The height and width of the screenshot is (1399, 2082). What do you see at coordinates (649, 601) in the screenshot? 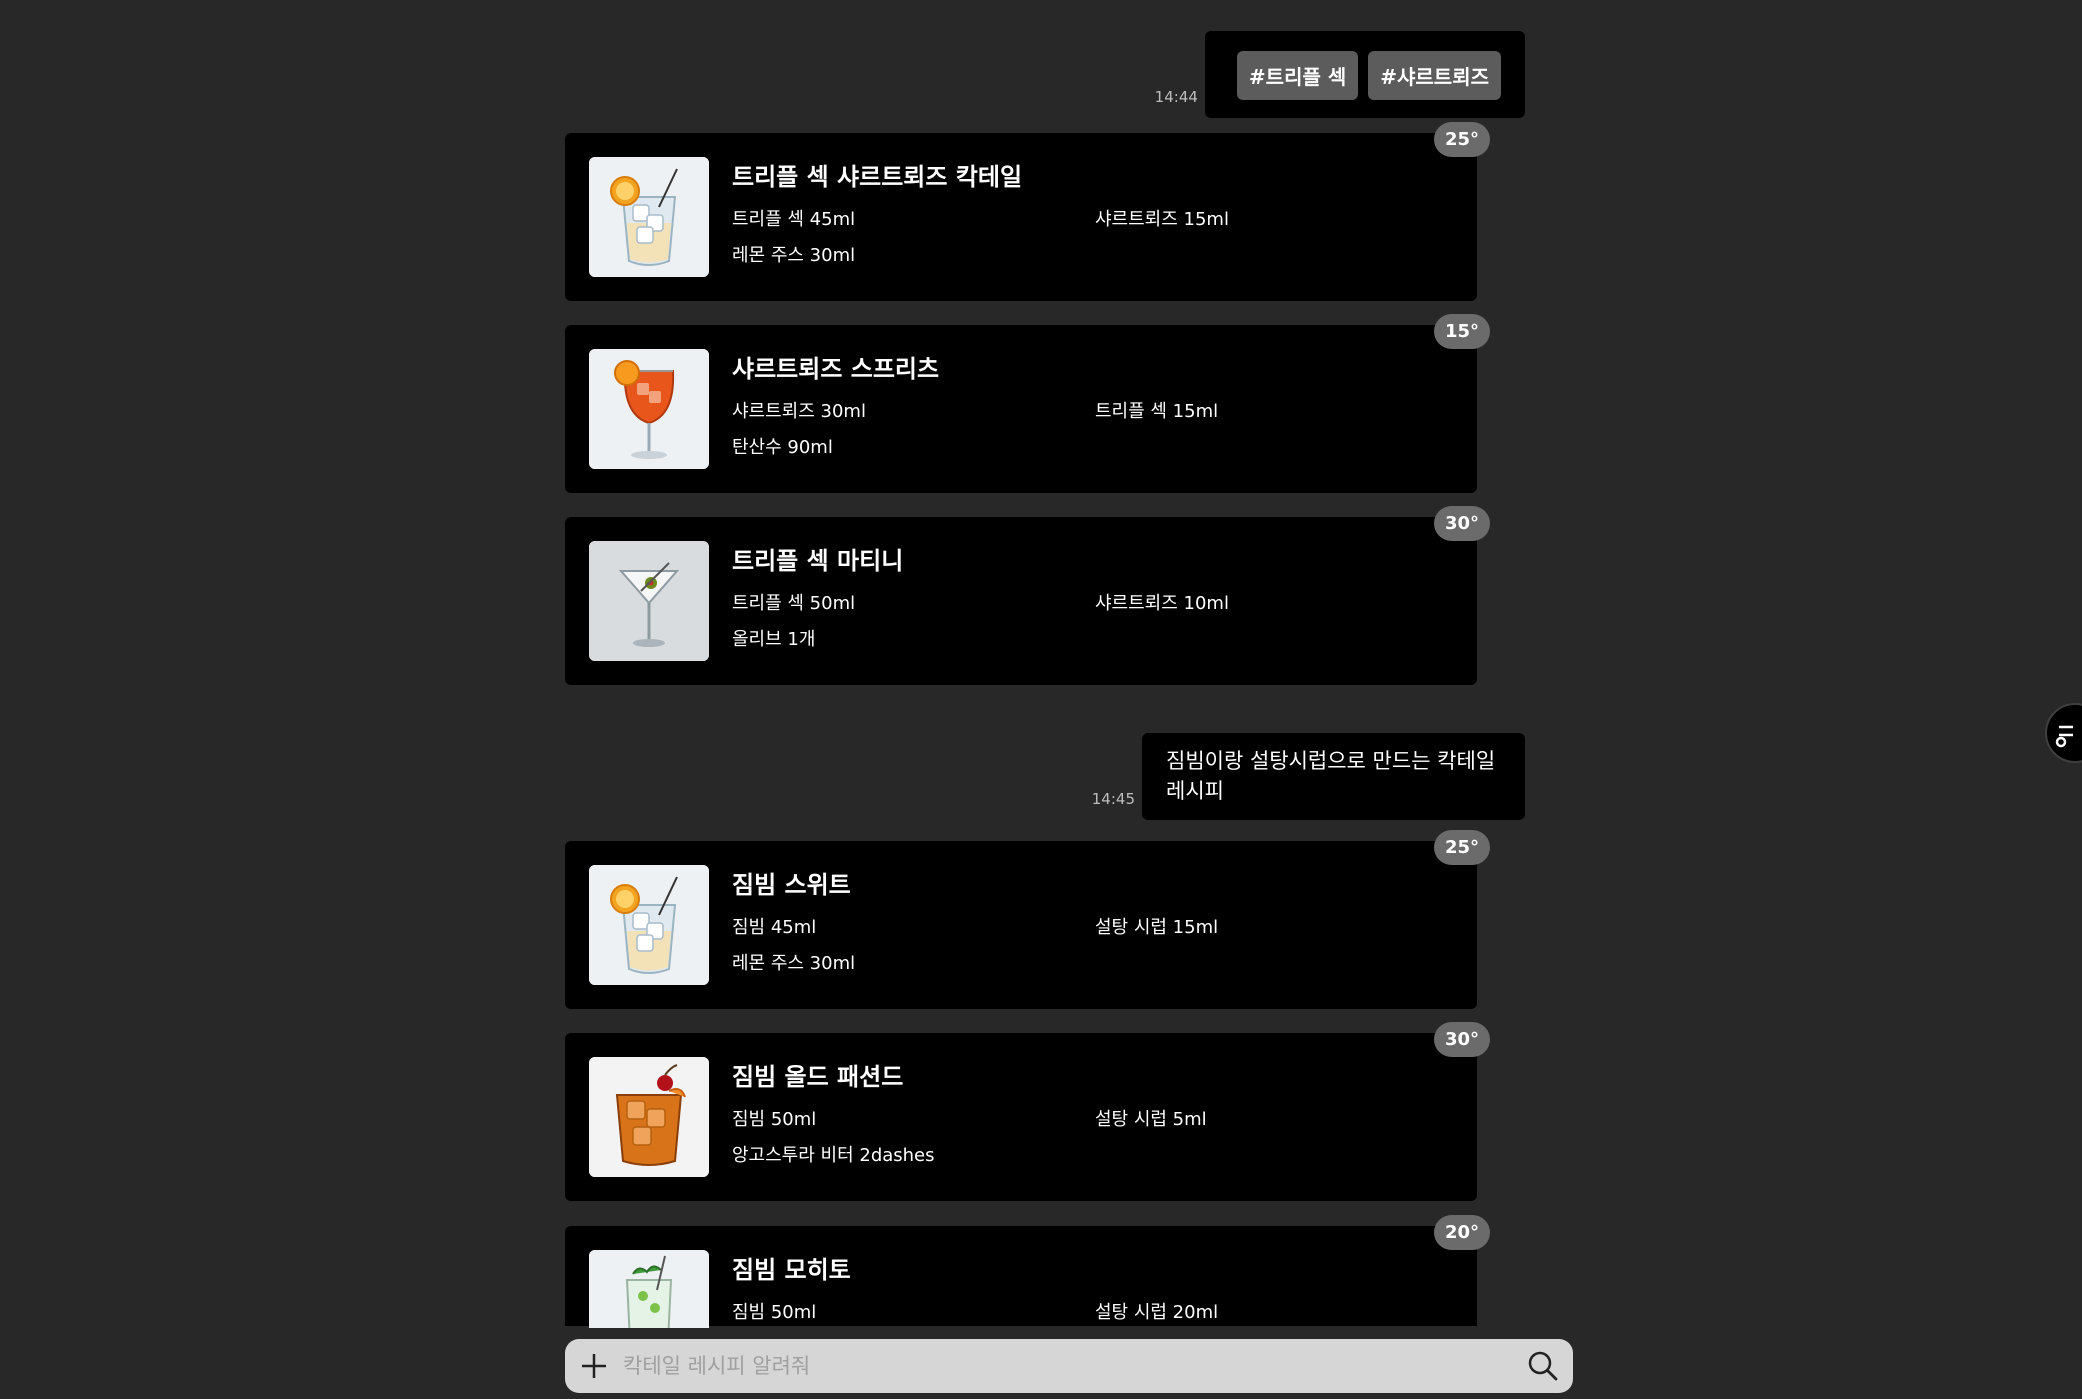
I see `martini-glass-icon` at bounding box center [649, 601].